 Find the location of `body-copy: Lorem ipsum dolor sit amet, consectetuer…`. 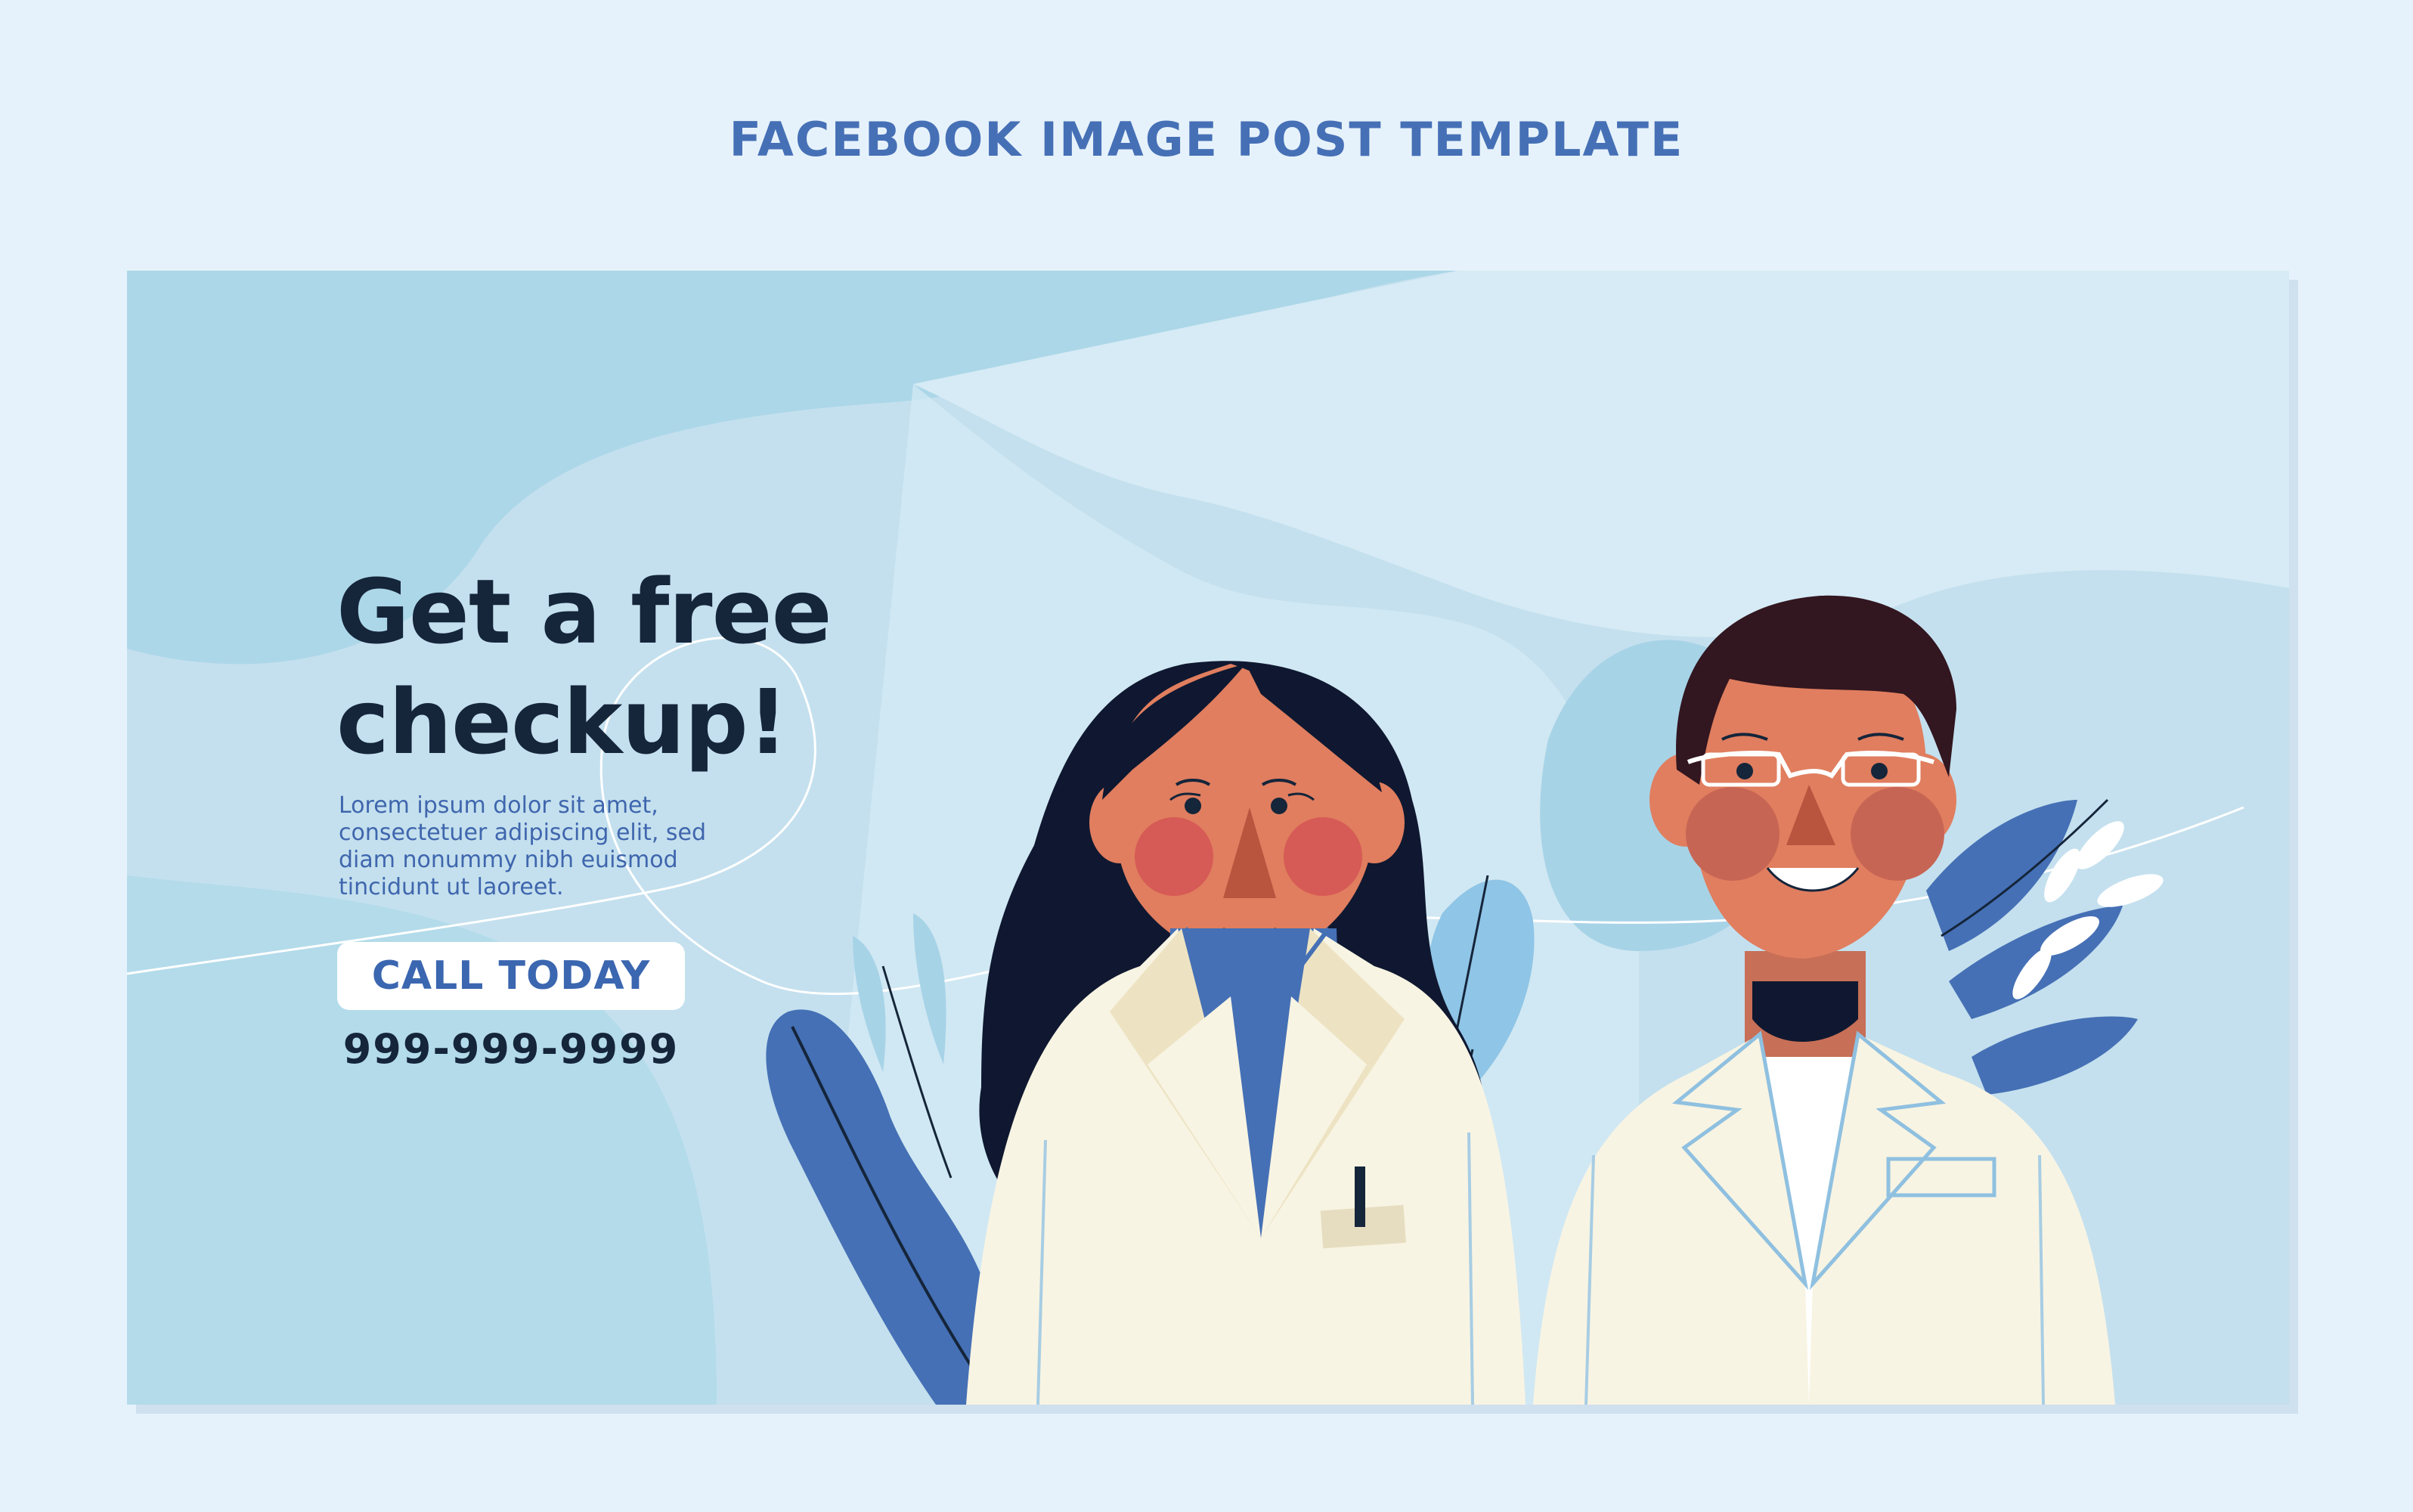

body-copy: Lorem ipsum dolor sit amet, consectetuer… is located at coordinates (523, 846).